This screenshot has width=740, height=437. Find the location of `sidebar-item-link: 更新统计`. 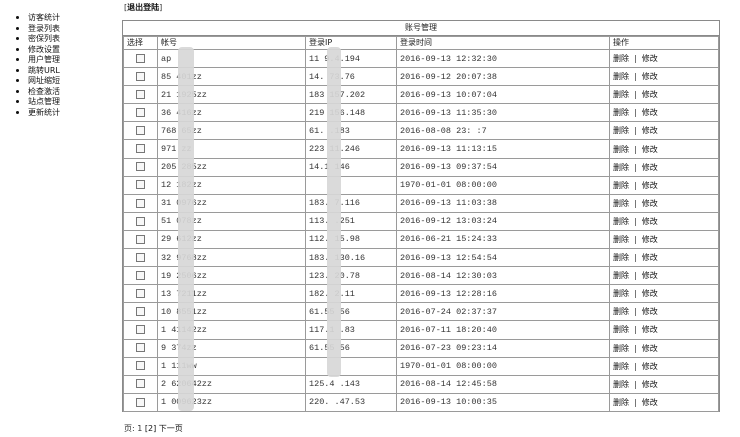

sidebar-item-link: 更新统计 is located at coordinates (44, 112).